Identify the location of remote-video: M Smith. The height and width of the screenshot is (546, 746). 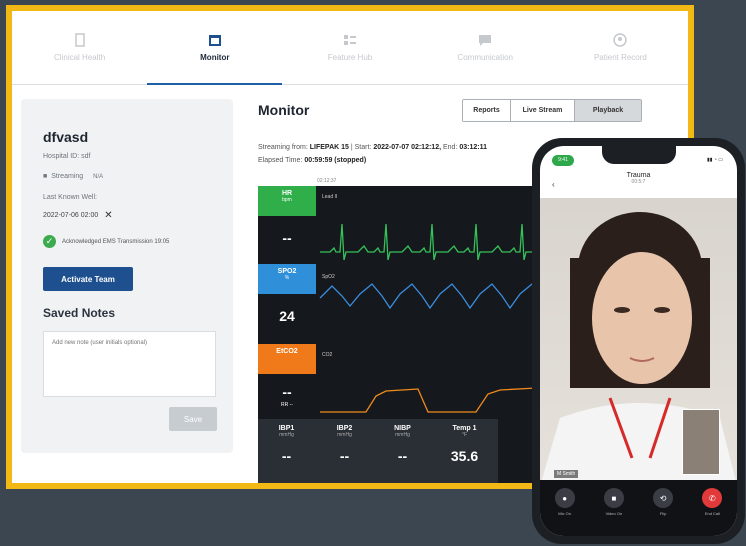
(638, 342).